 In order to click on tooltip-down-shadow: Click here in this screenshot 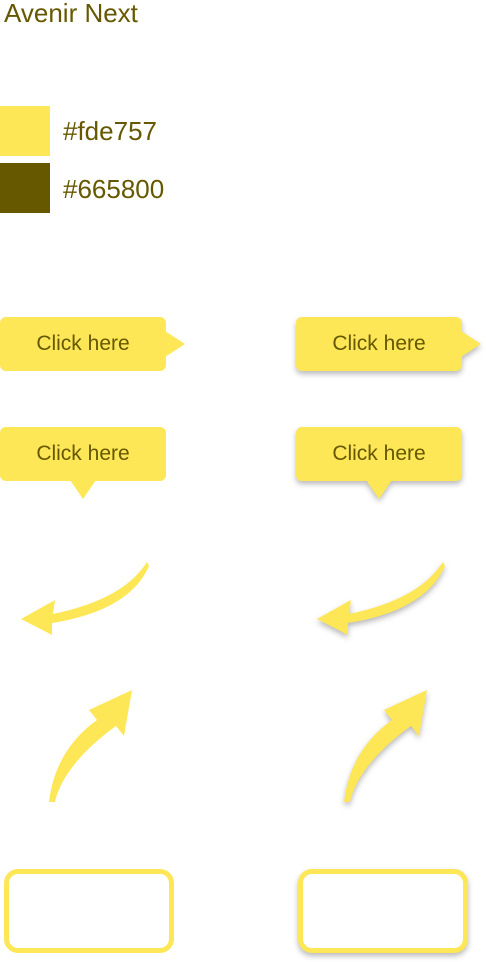, I will do `click(379, 463)`.